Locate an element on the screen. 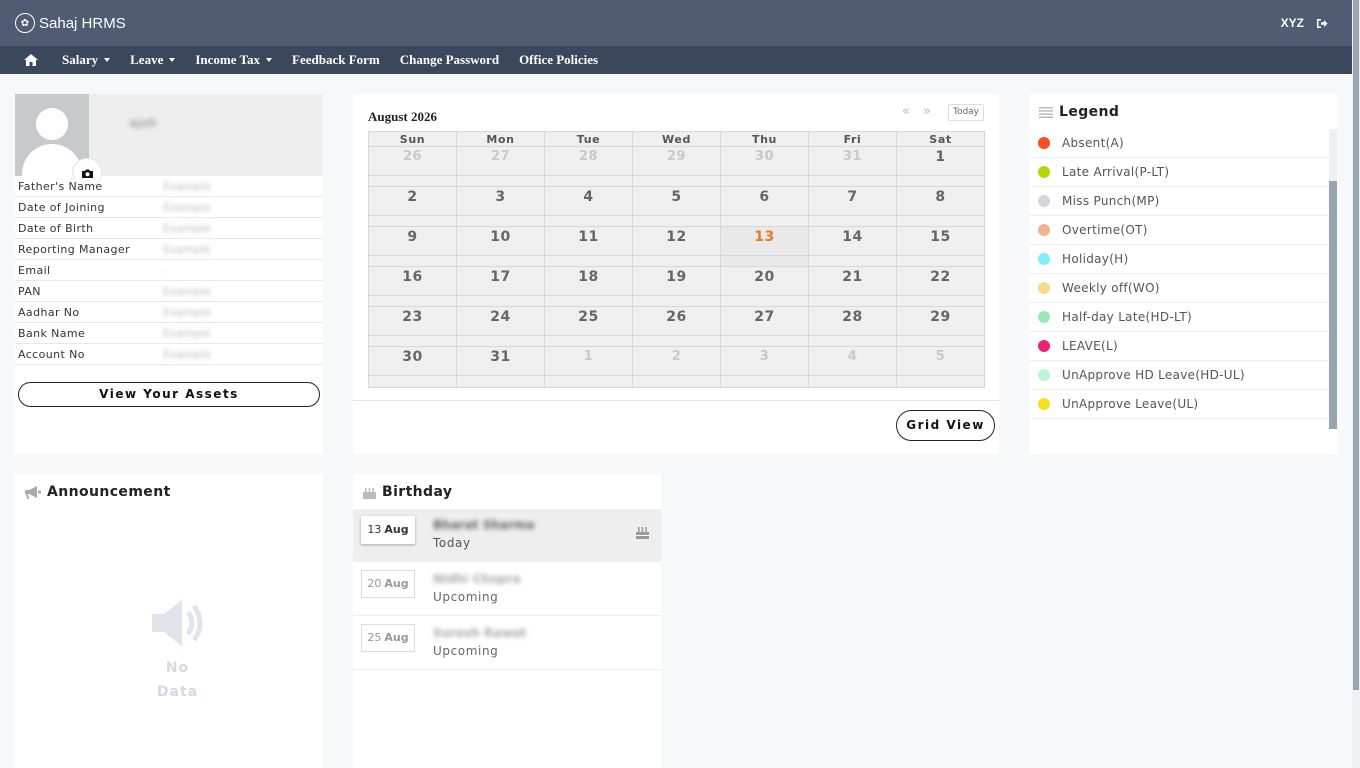 Image resolution: width=1360 pixels, height=768 pixels. nav-change-password: Change Password is located at coordinates (449, 60).